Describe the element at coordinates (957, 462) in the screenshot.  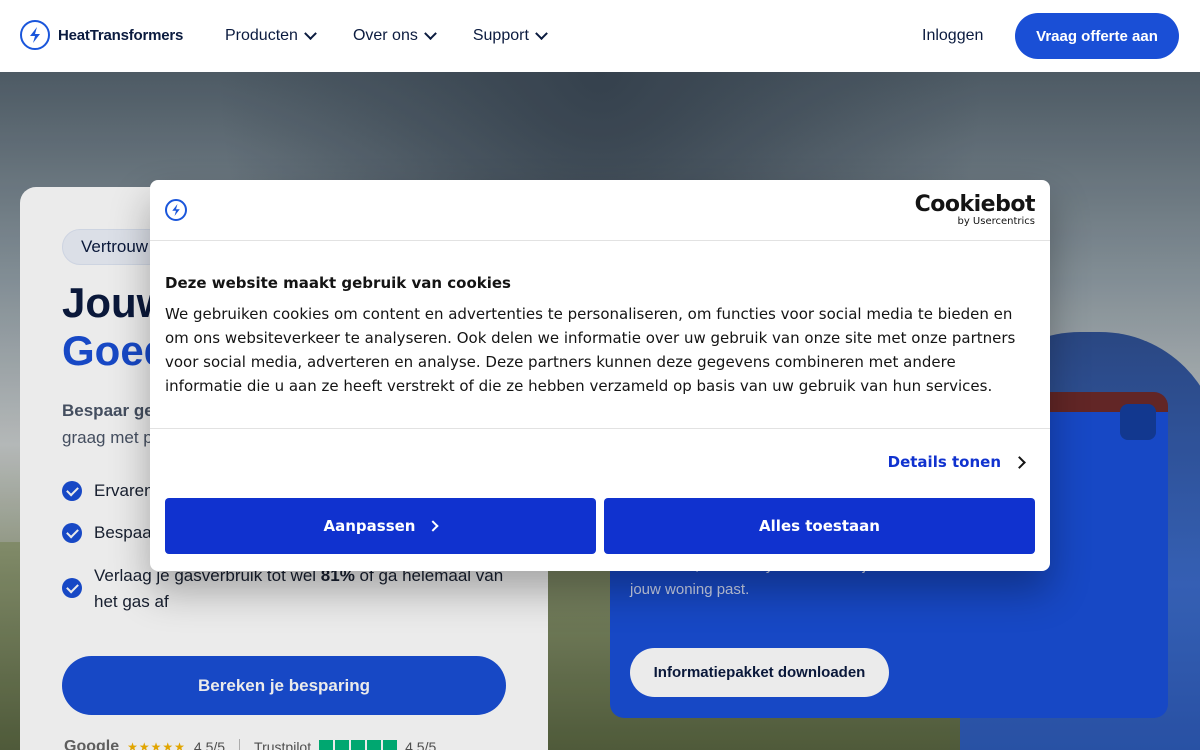
I see `show-details-link: Details tonen` at that location.